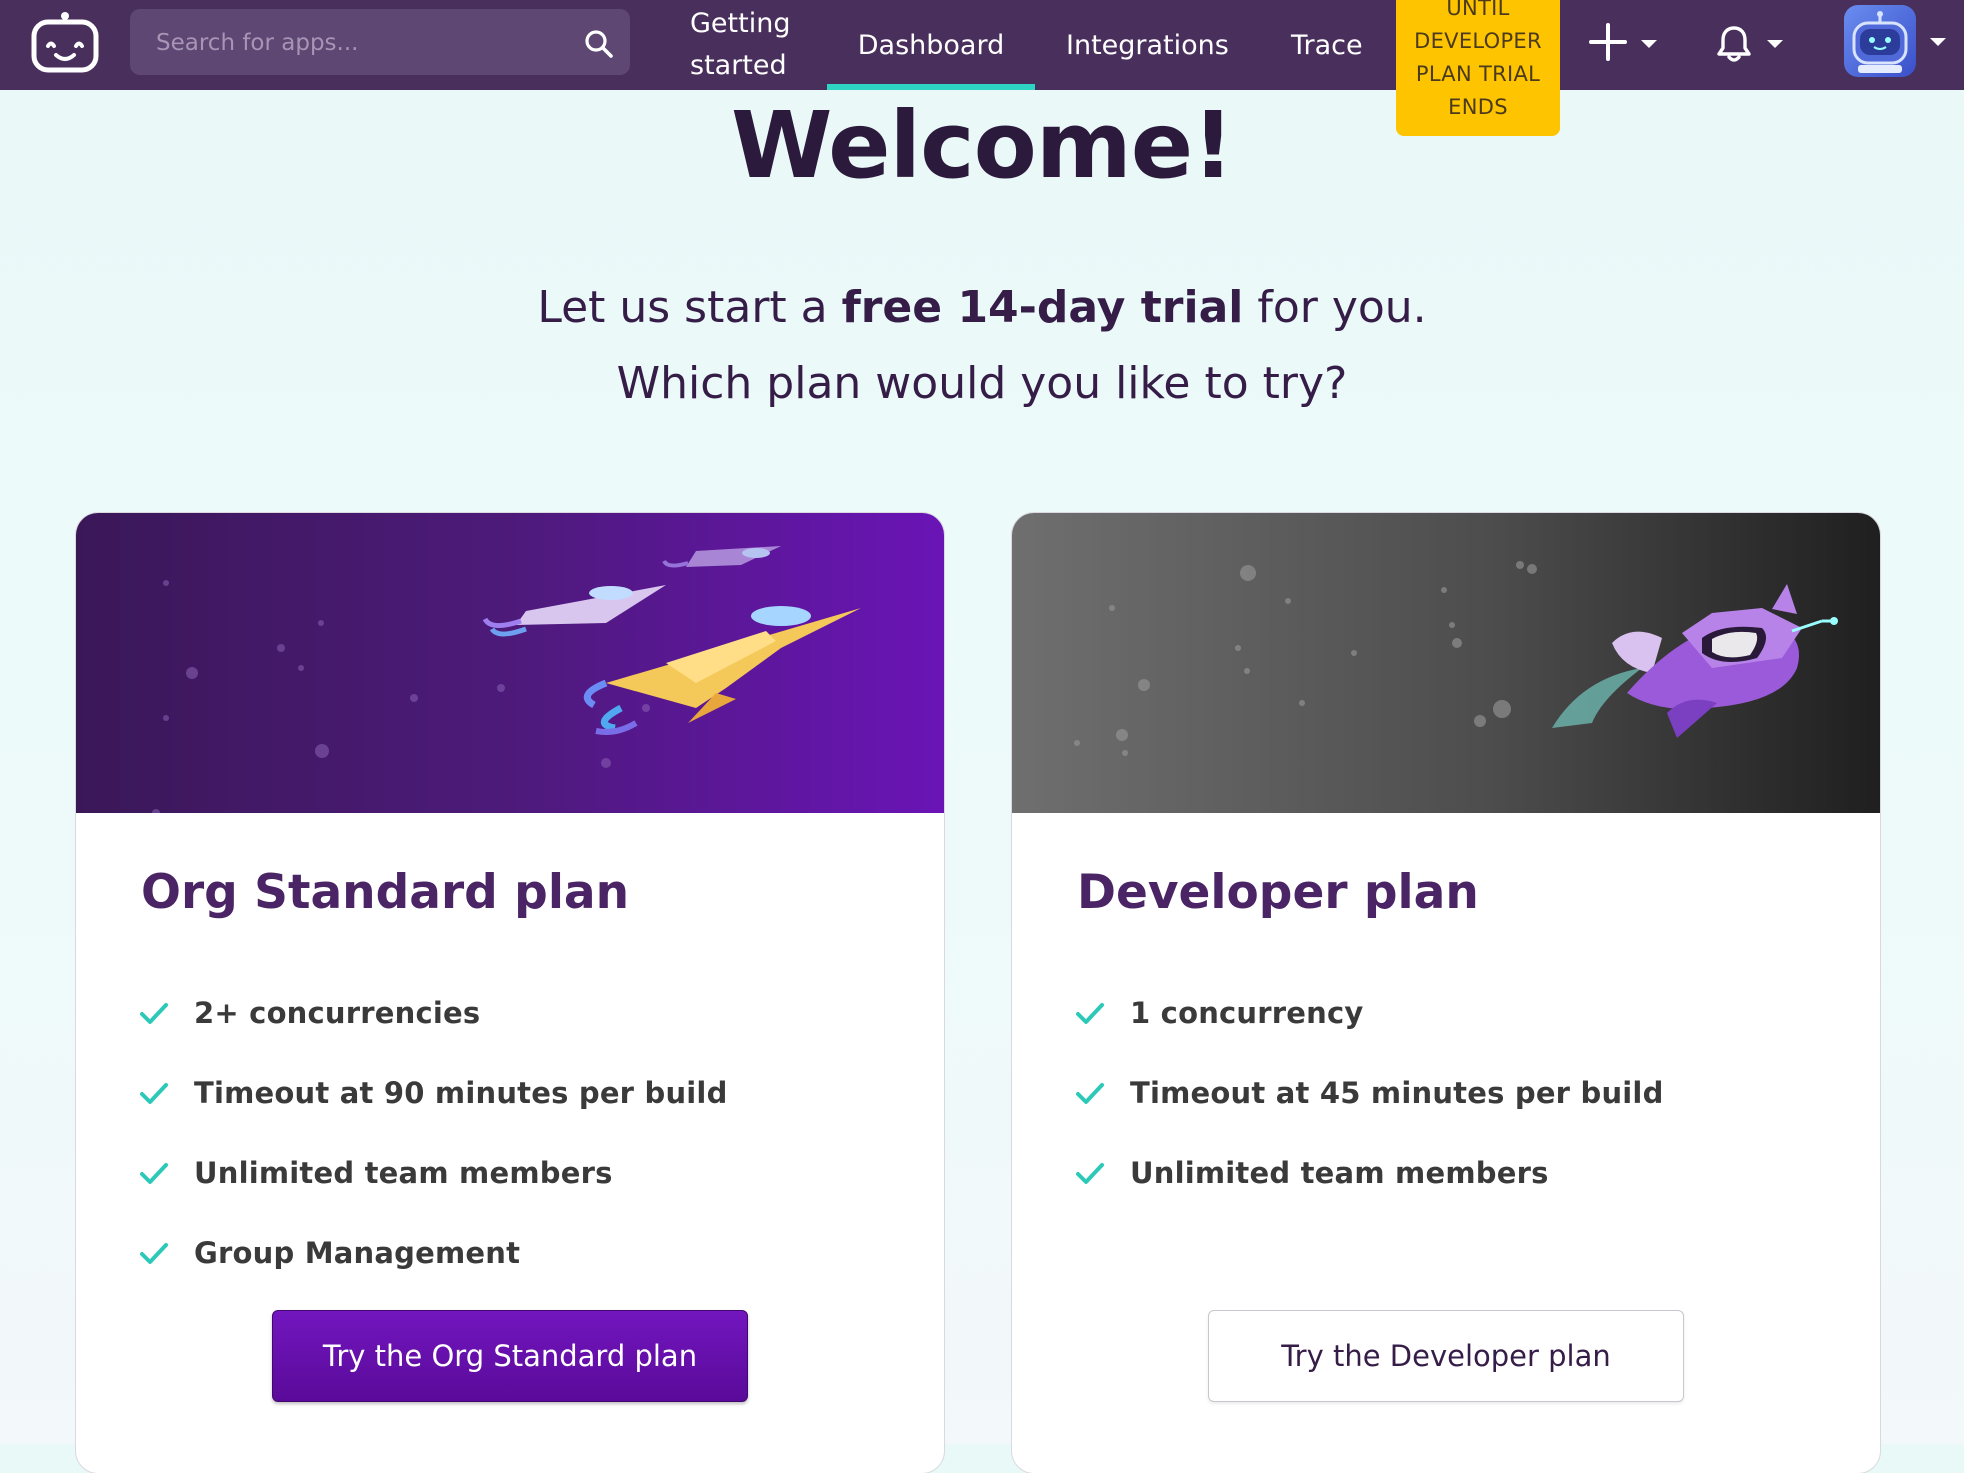  I want to click on list-item: Group Management, so click(433, 1253).